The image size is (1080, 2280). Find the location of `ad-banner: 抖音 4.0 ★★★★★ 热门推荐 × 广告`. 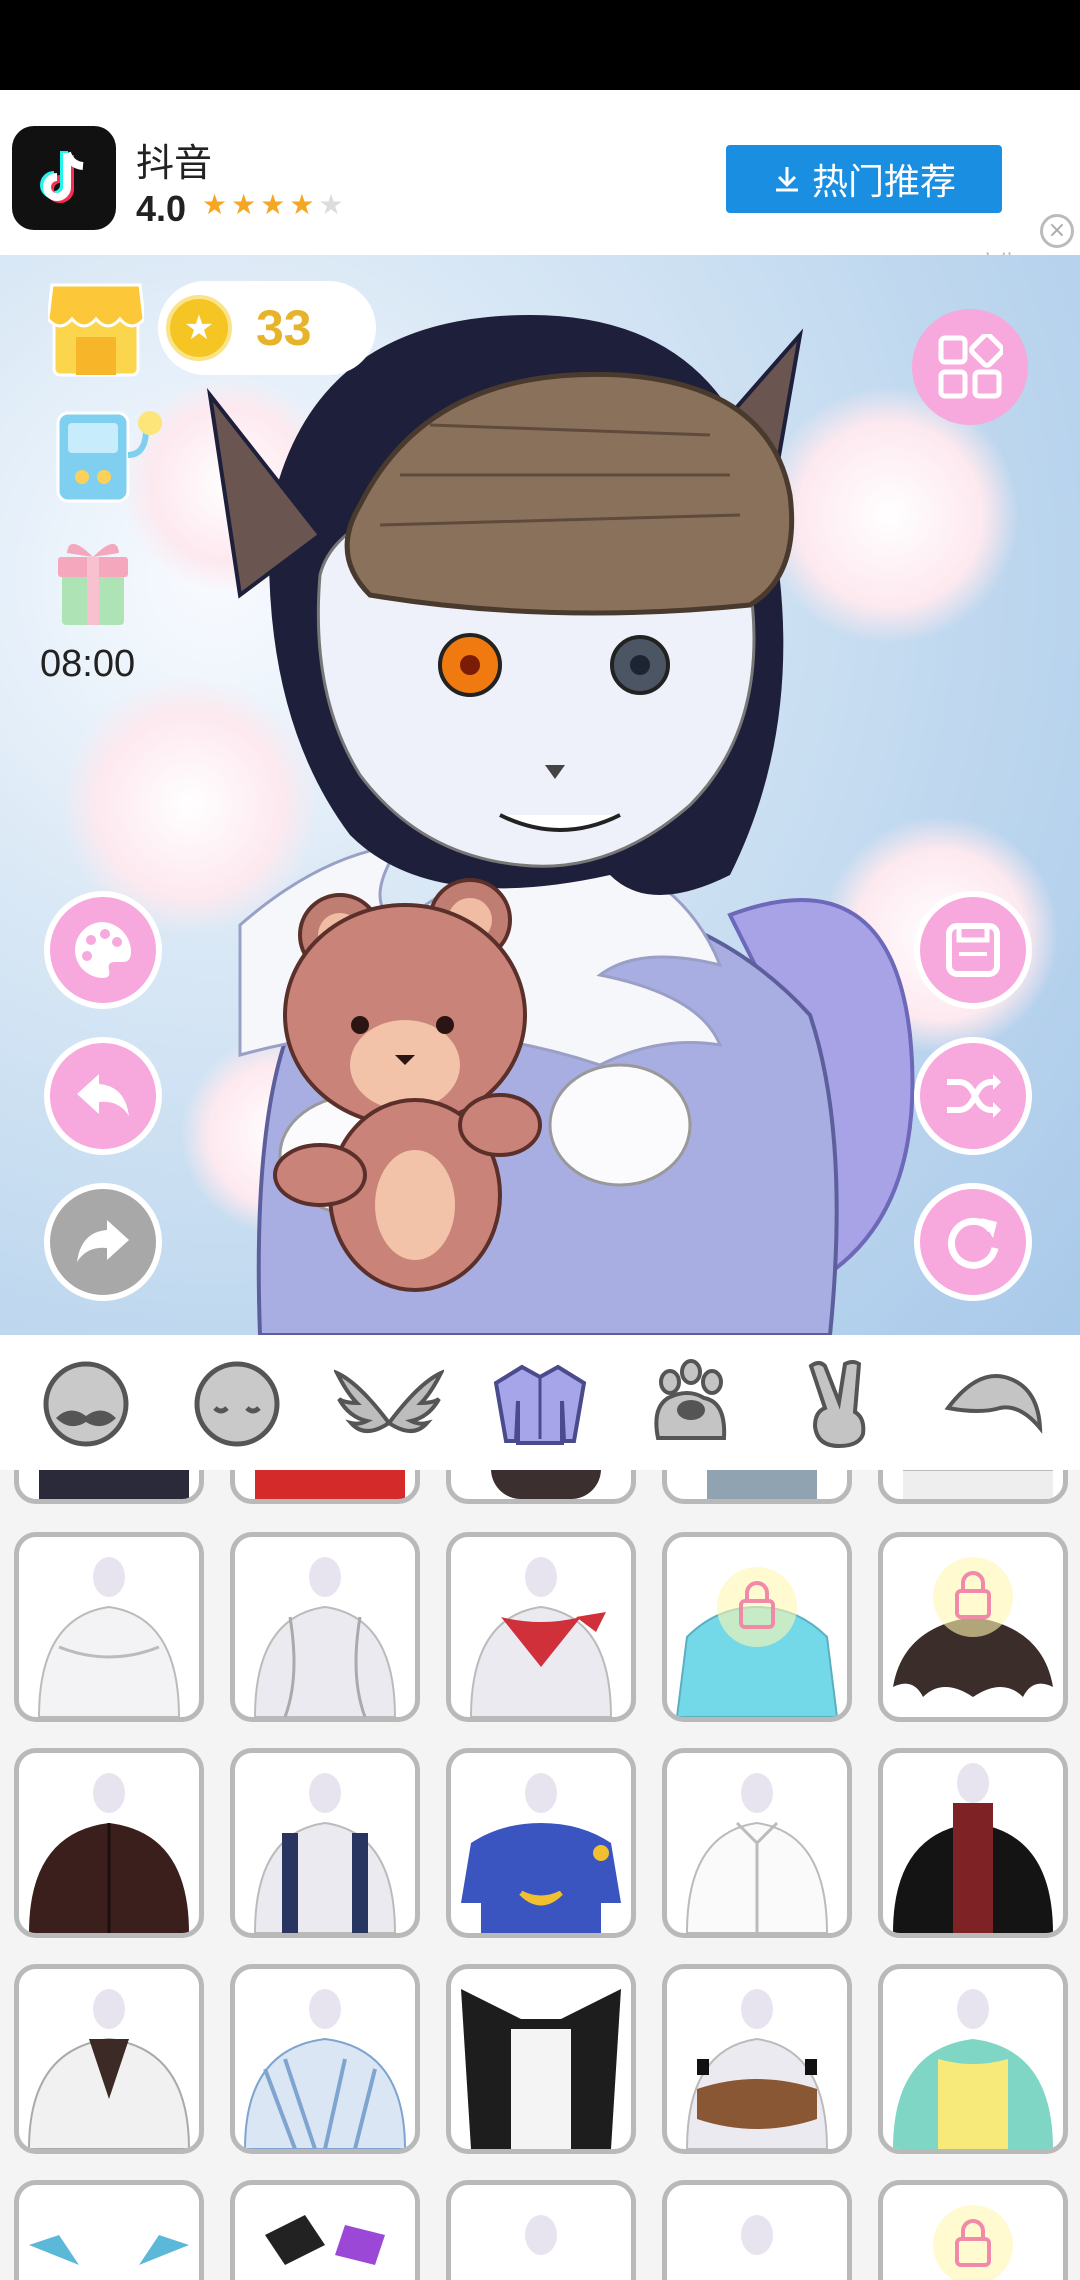

ad-banner: 抖音 4.0 ★★★★★ 热门推荐 × 广告 is located at coordinates (540, 183).